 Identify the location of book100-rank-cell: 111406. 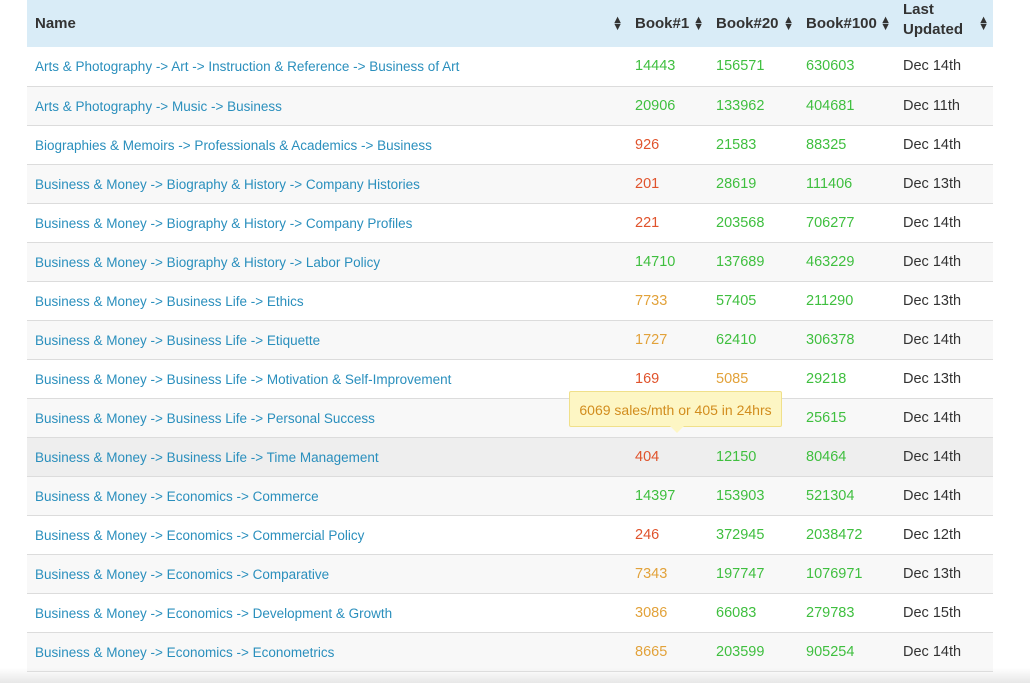
(846, 183).